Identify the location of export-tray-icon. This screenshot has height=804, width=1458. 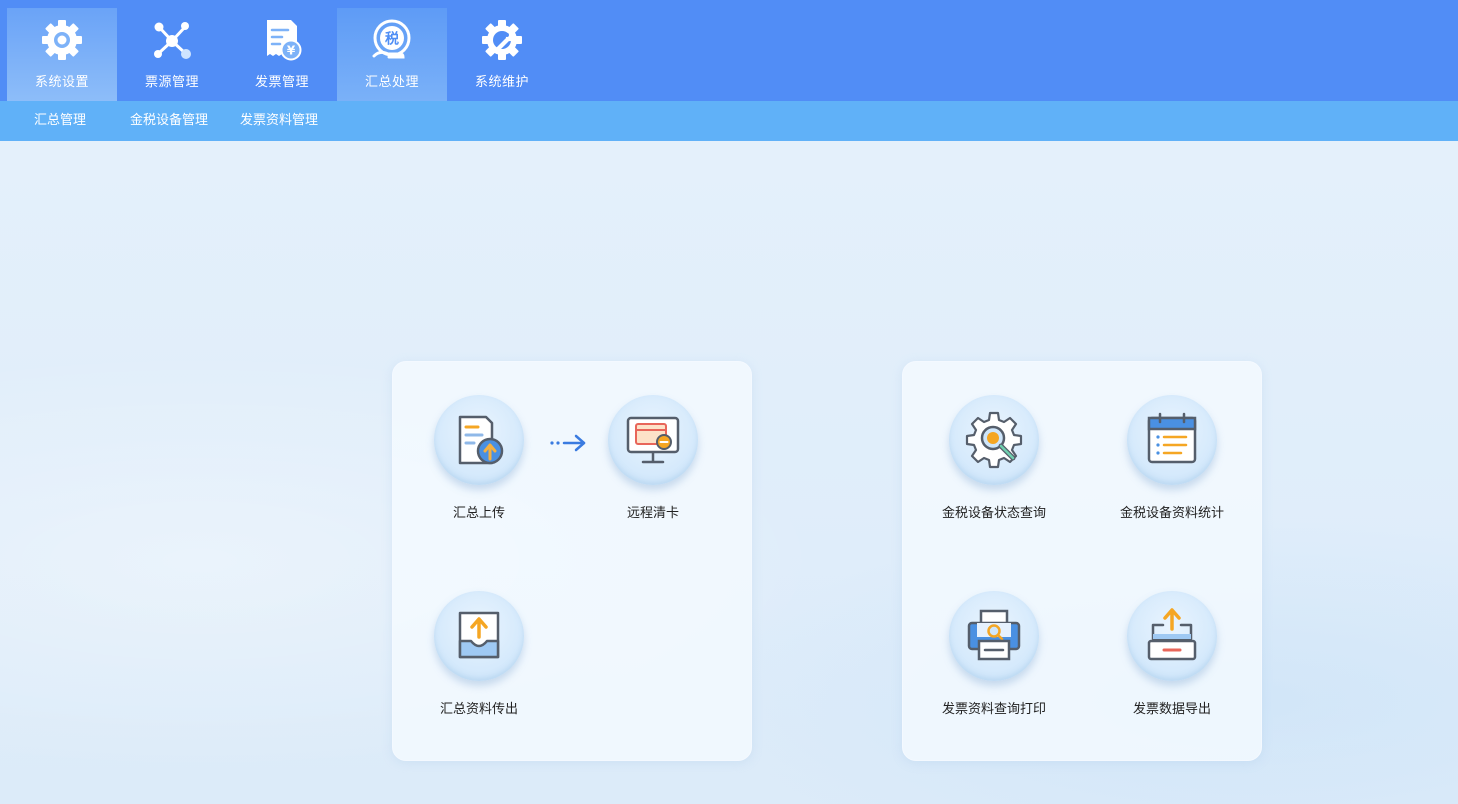
(1172, 634).